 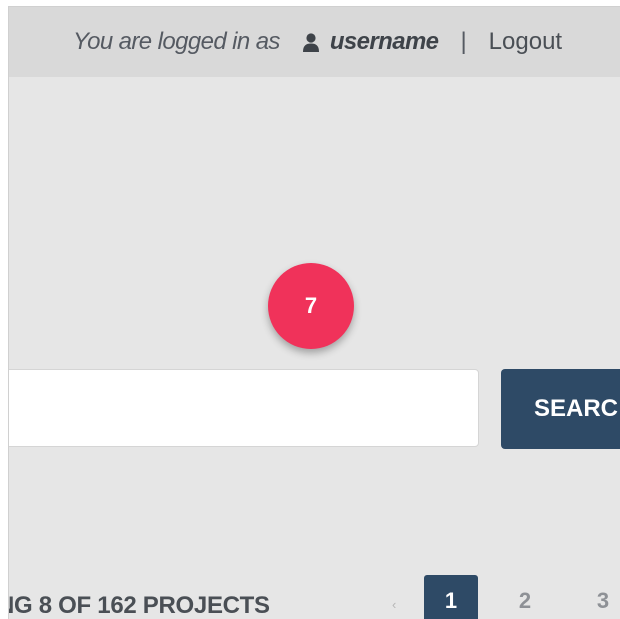 What do you see at coordinates (384, 41) in the screenshot?
I see `username-label: username` at bounding box center [384, 41].